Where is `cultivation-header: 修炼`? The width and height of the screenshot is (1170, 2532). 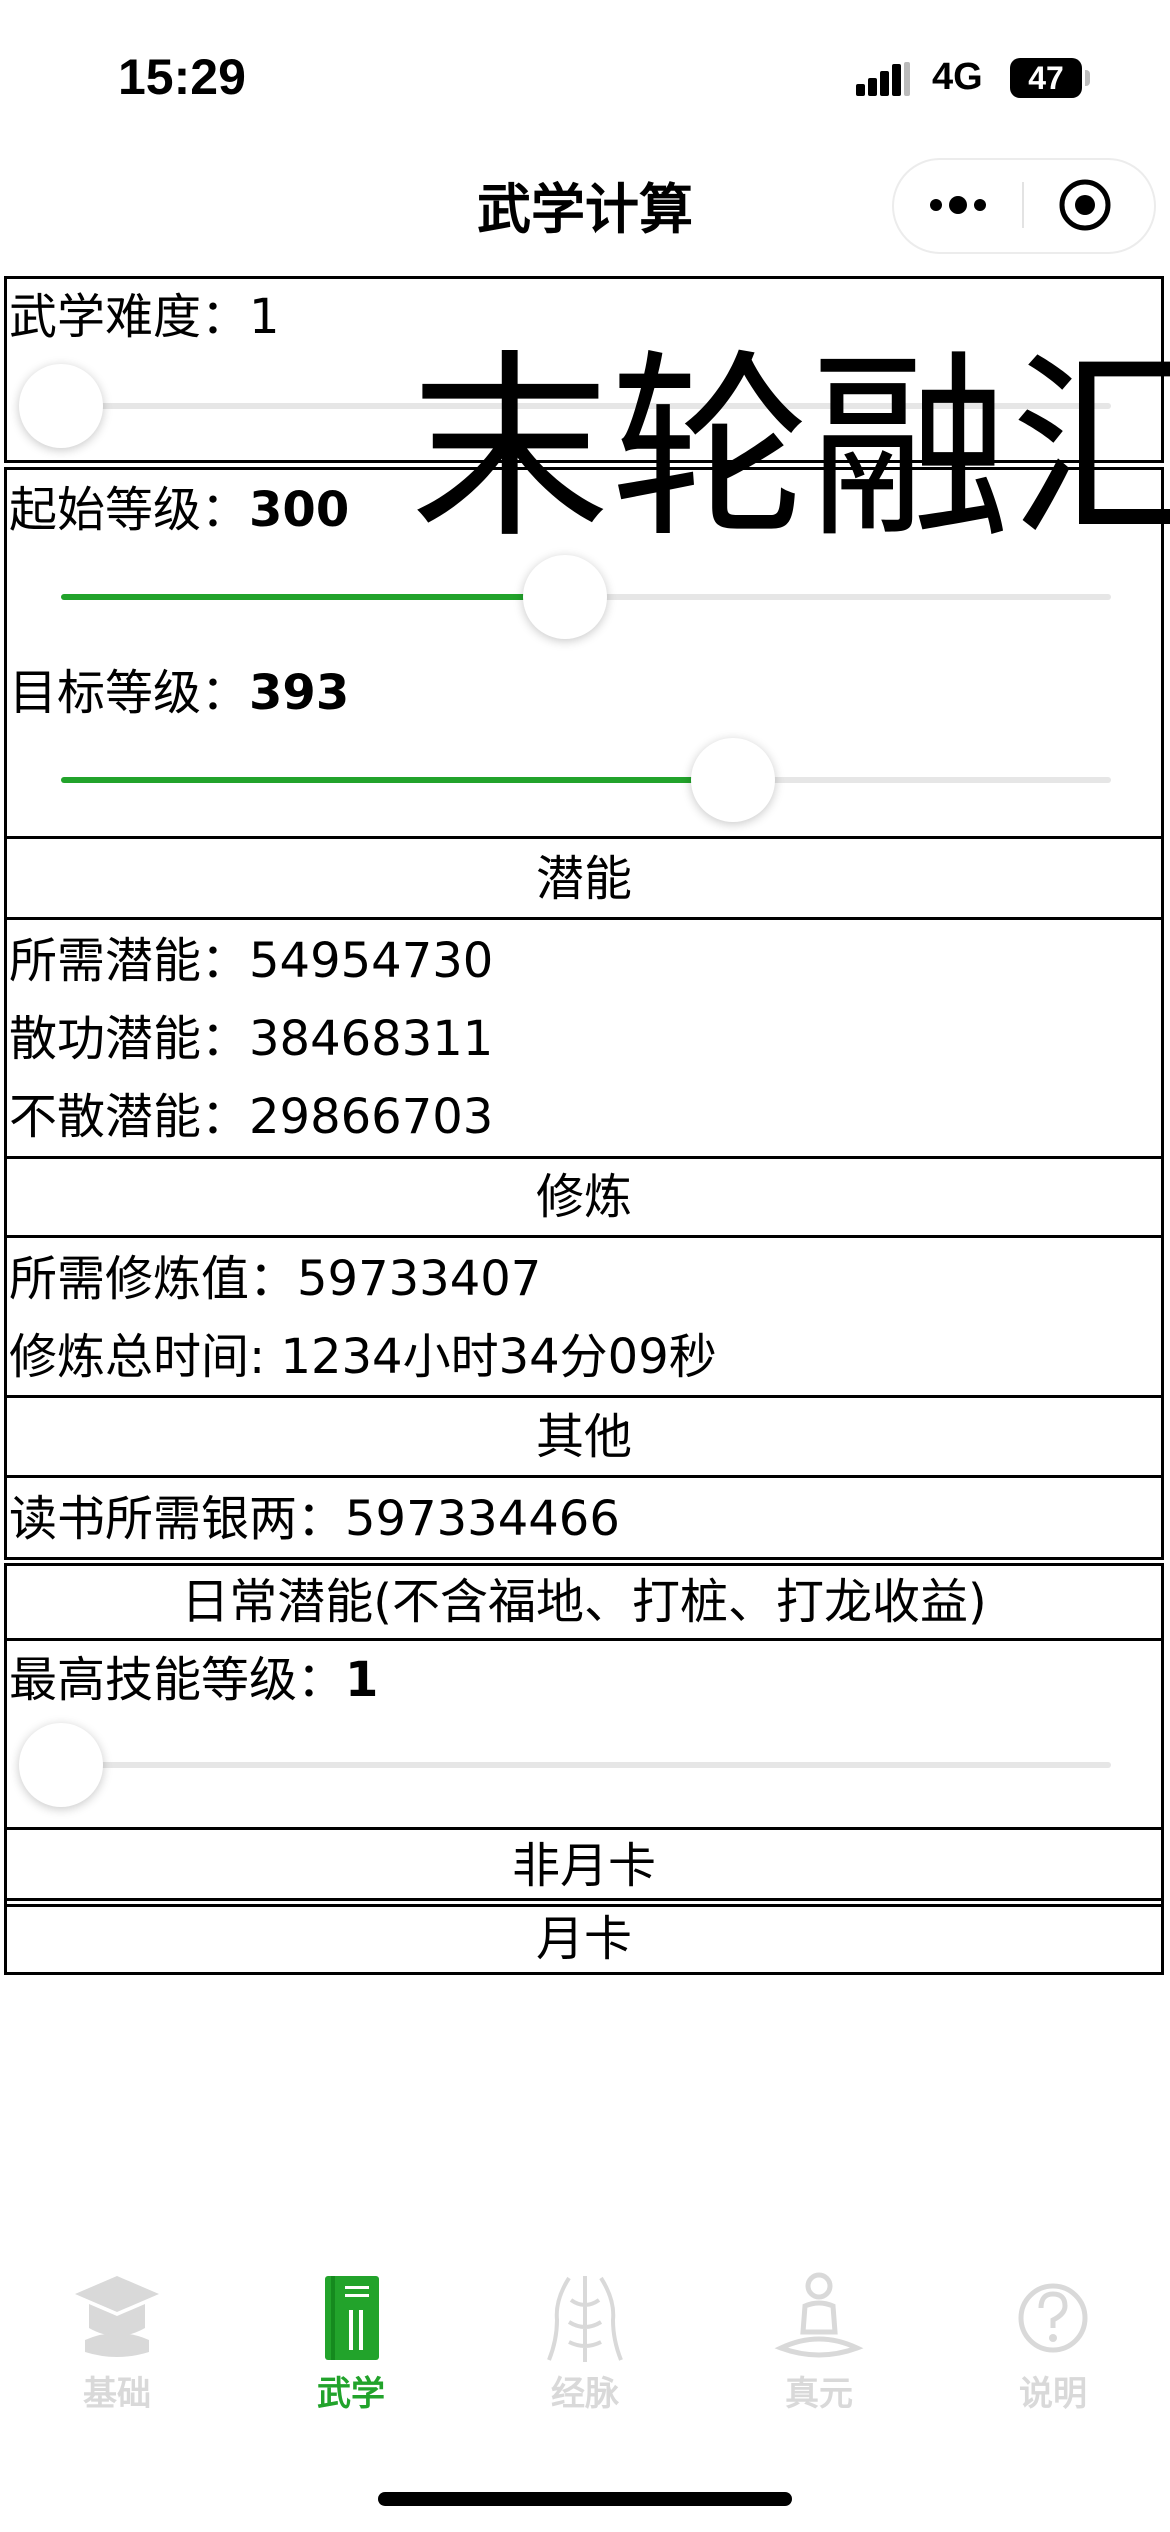
cultivation-header: 修炼 is located at coordinates (583, 1197).